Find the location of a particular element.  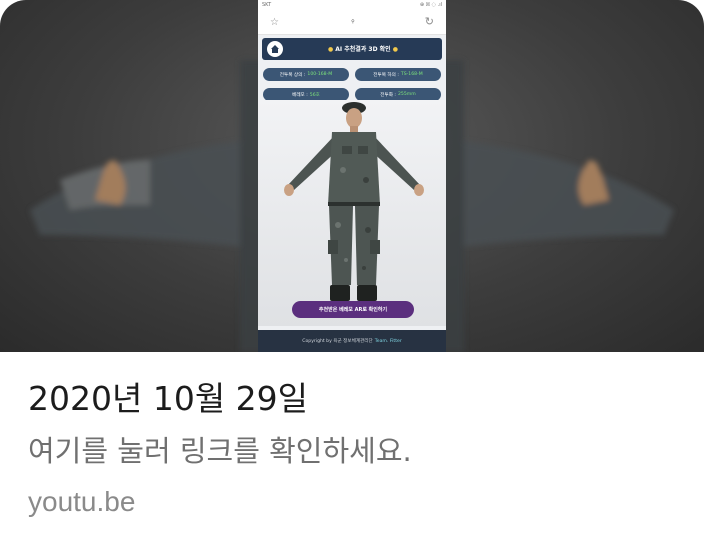

home-icon is located at coordinates (275, 49).